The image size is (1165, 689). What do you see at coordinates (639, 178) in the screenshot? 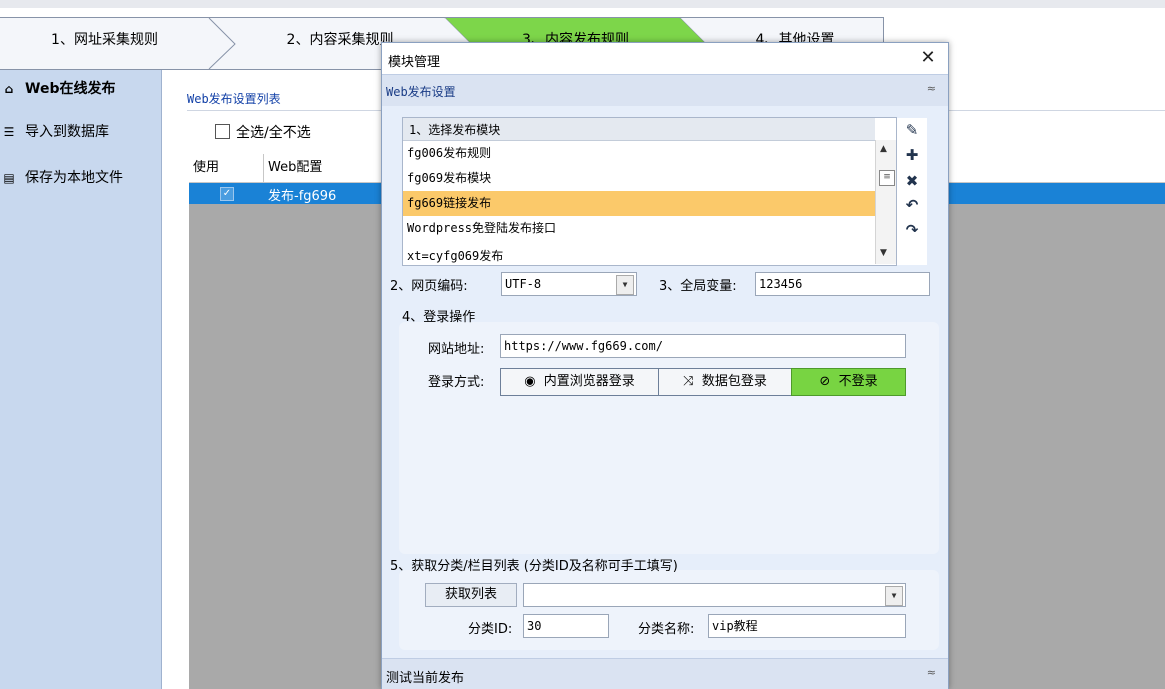
I see `list-item: fg069发布模块` at bounding box center [639, 178].